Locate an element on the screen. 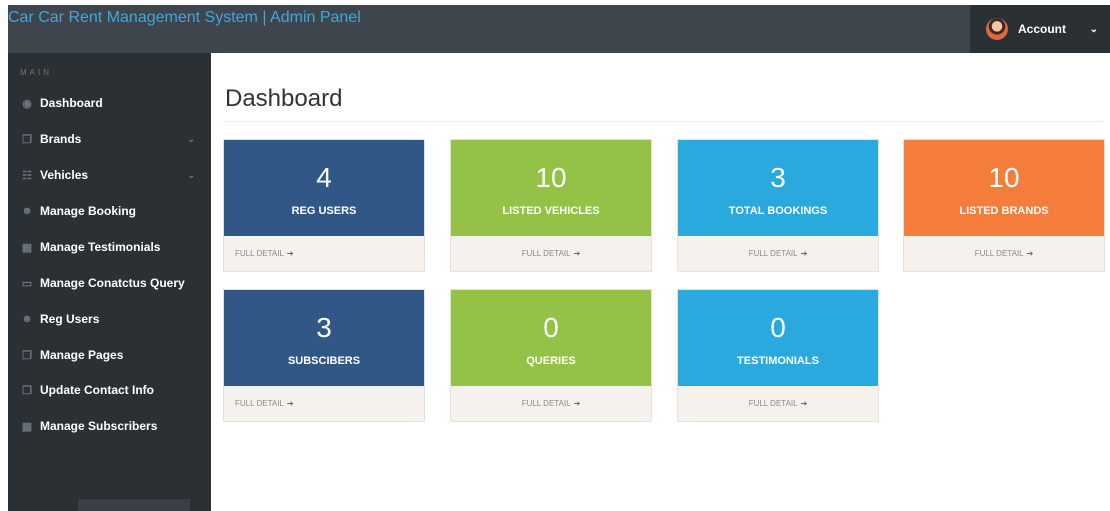 Image resolution: width=1110 pixels, height=511 pixels. sidebar-item-manage-booking: ☻ Manage Booking is located at coordinates (109, 211).